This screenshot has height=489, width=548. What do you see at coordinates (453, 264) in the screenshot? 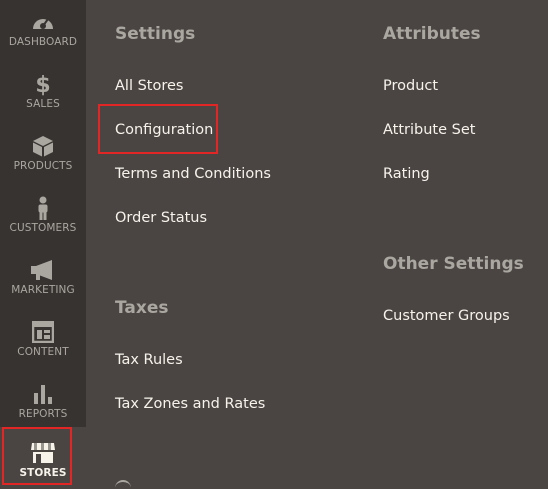
I see `section-heading-other-settings: Other Settings` at bounding box center [453, 264].